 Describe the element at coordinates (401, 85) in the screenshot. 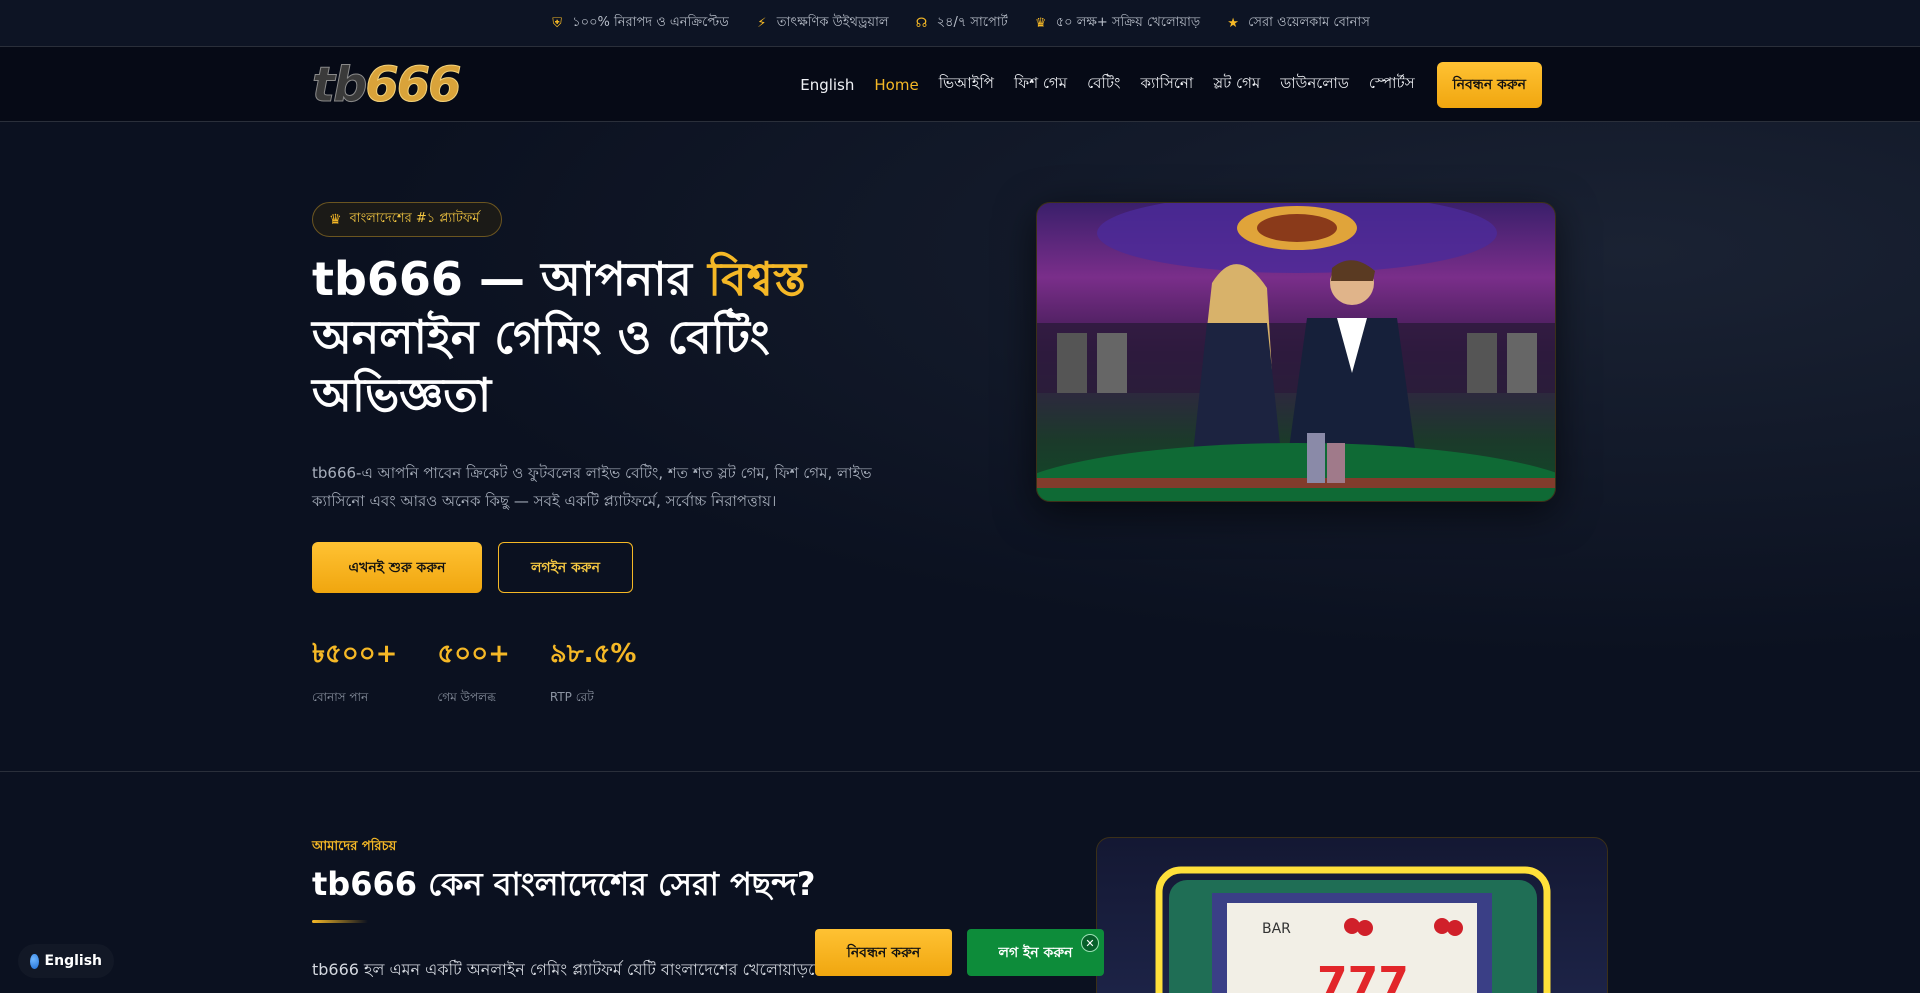

I see `site-logo: tb666` at that location.